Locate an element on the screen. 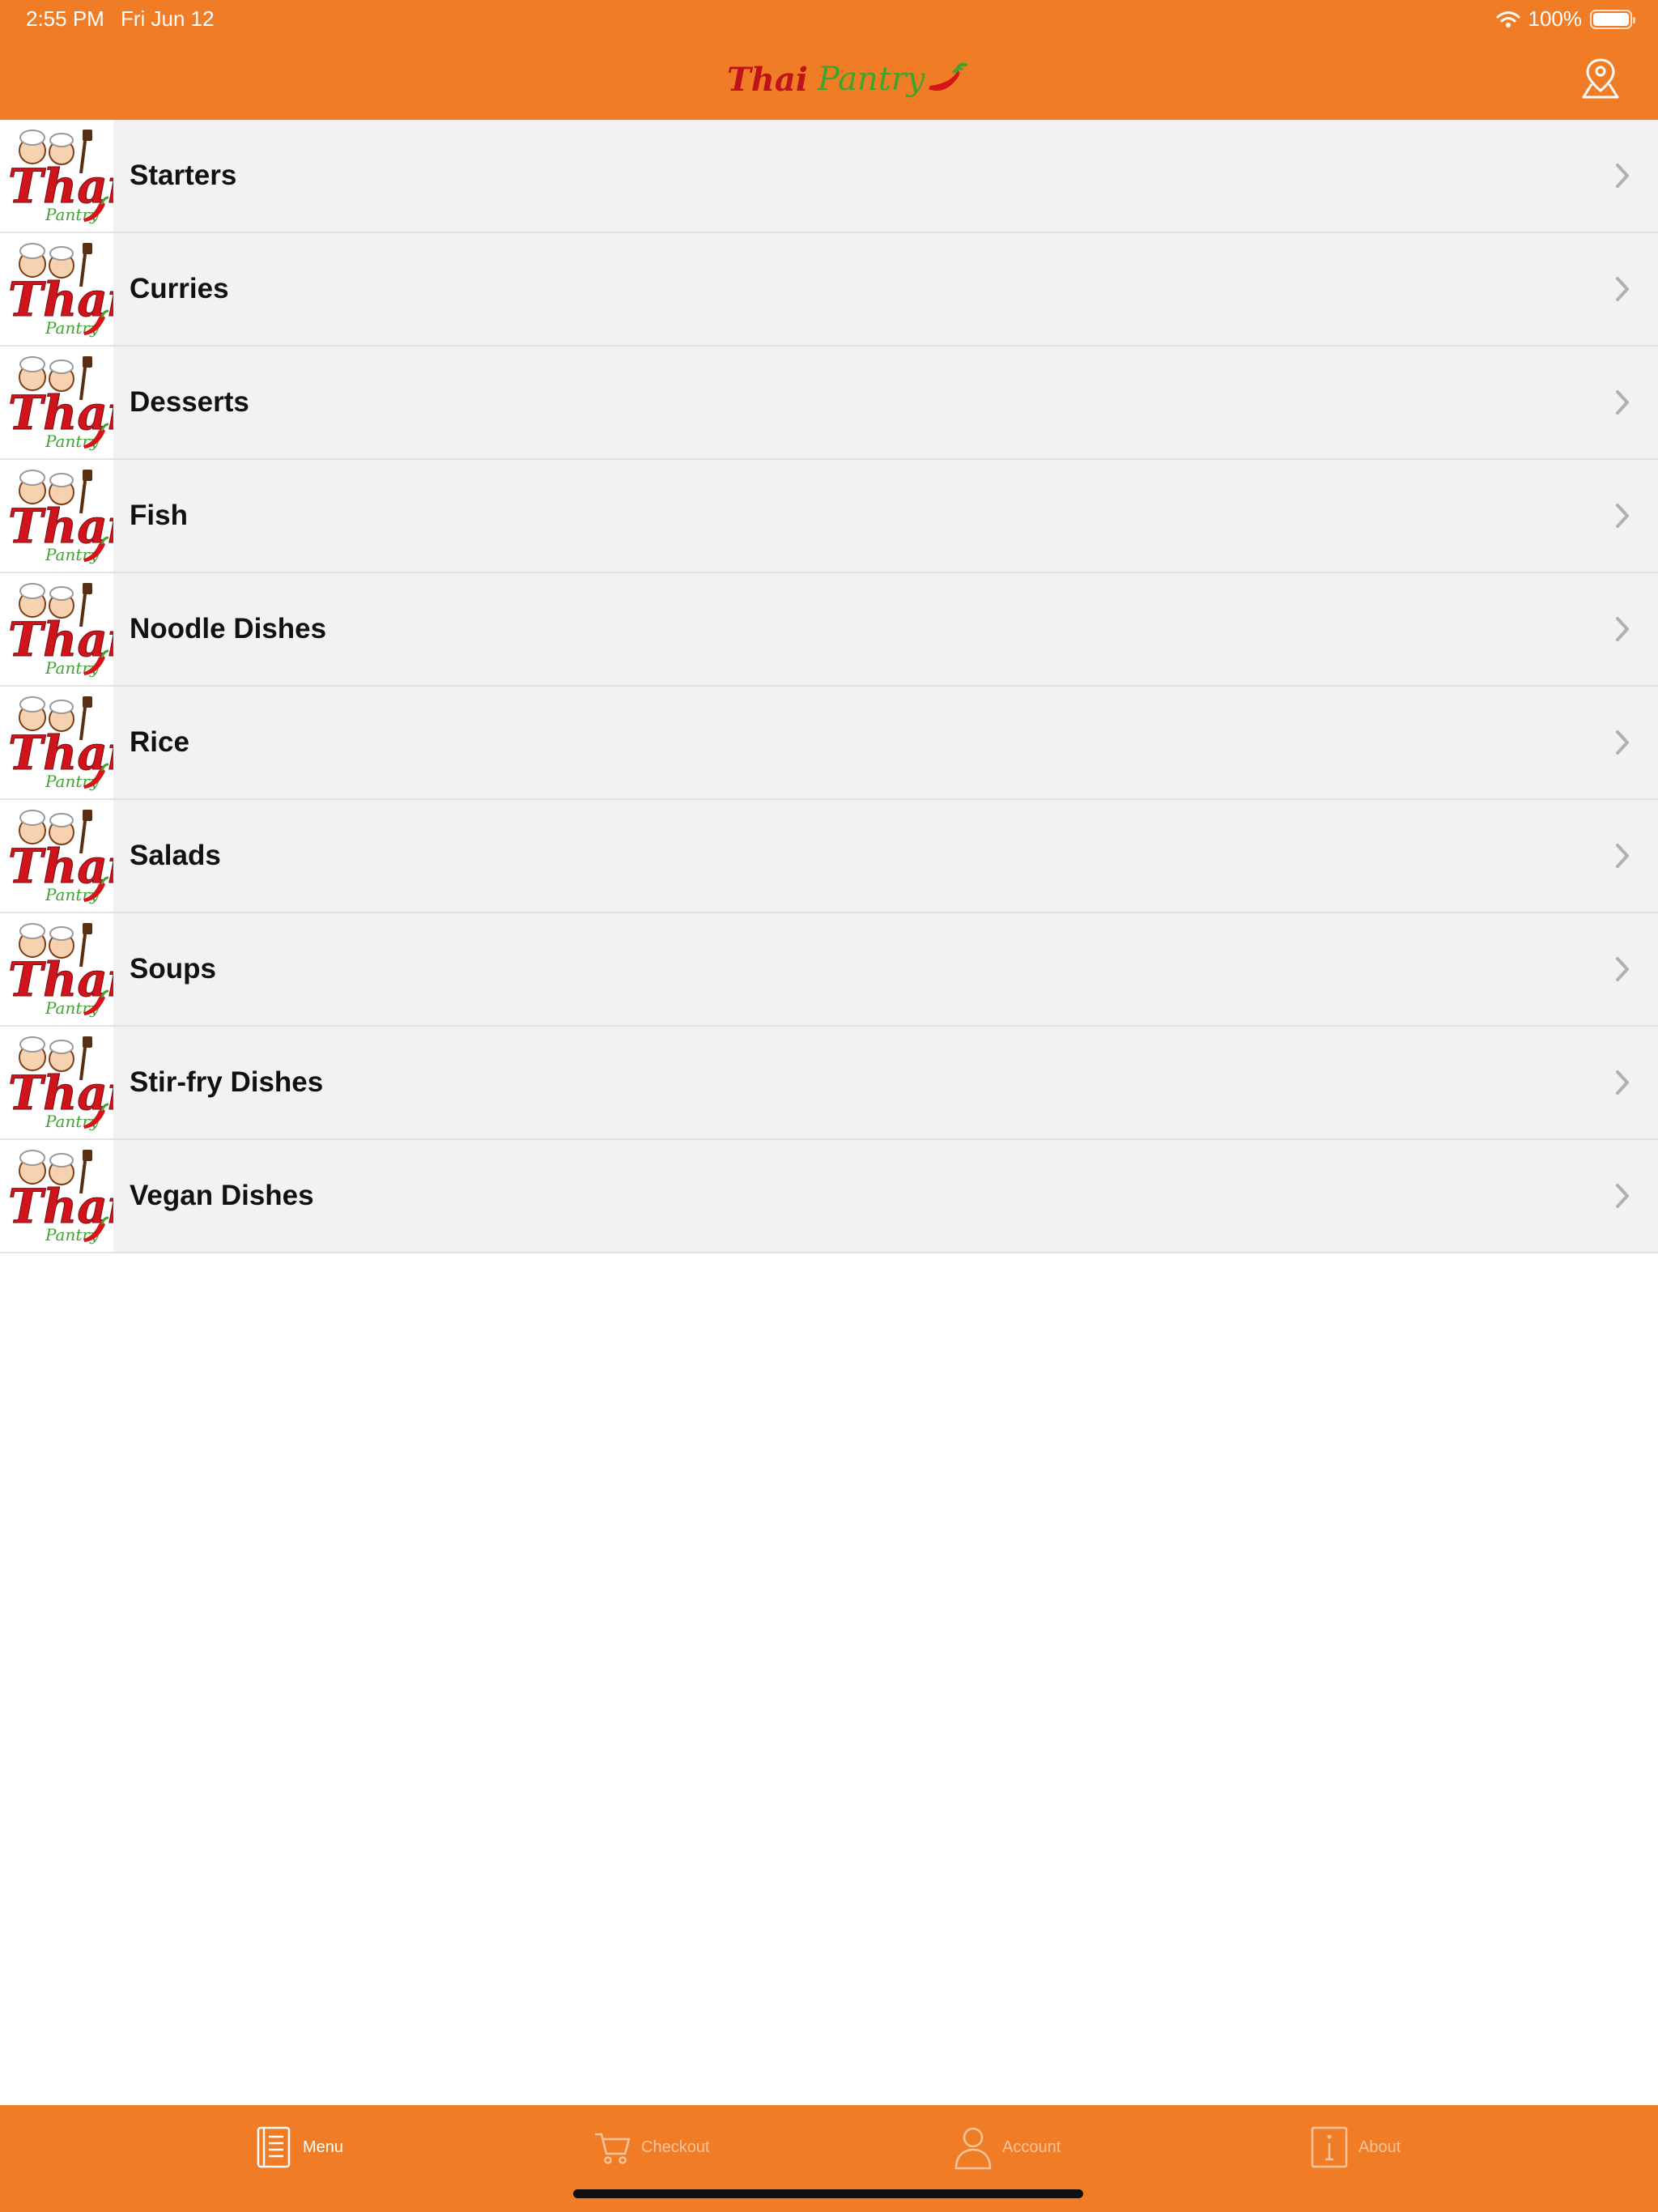 This screenshot has width=1658, height=2212. logo-word-thai: Thai is located at coordinates (767, 79).